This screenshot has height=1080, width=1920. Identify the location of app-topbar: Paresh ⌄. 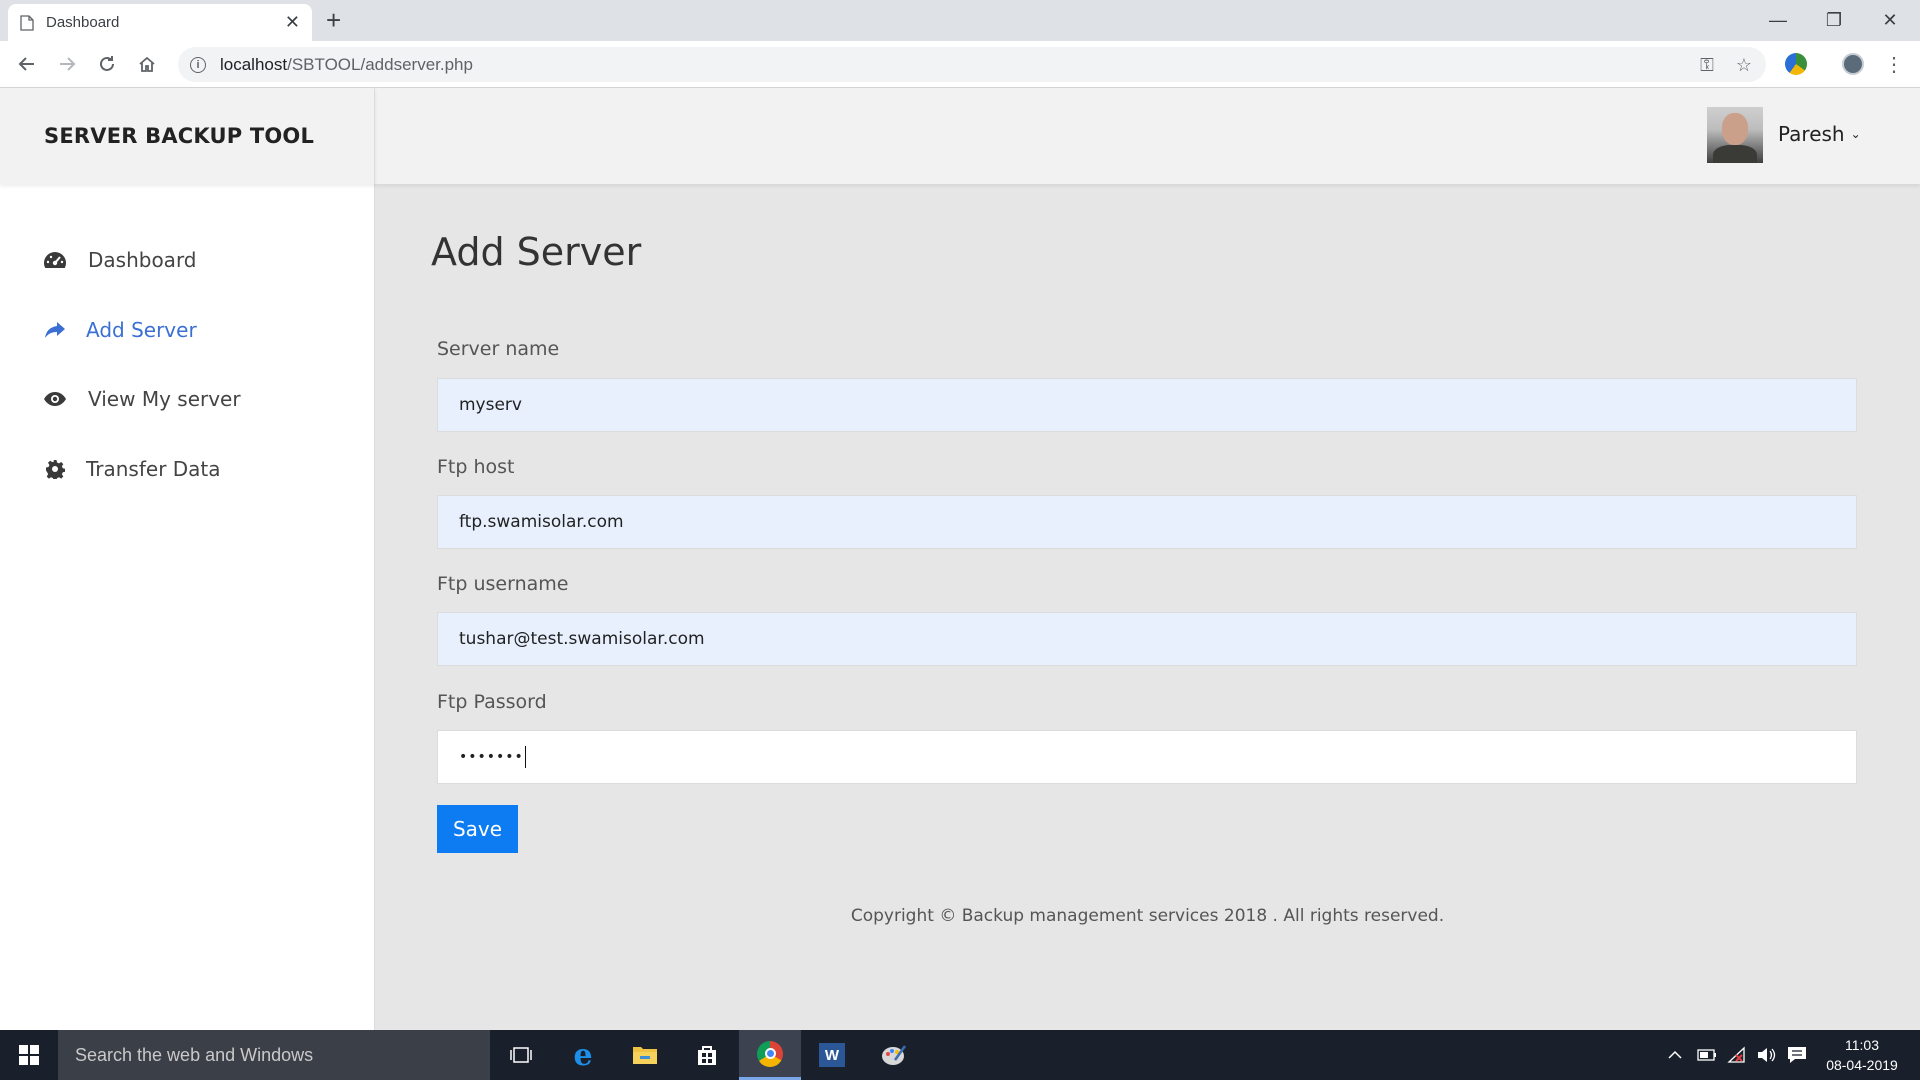
(1147, 136).